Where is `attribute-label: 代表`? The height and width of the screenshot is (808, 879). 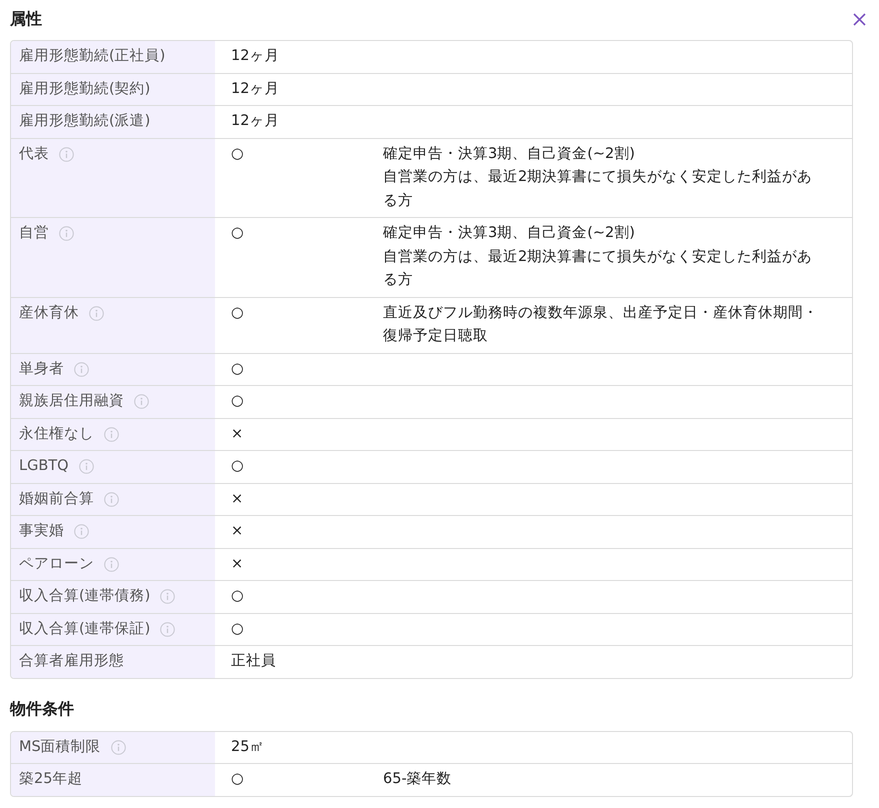
attribute-label: 代表 is located at coordinates (34, 154).